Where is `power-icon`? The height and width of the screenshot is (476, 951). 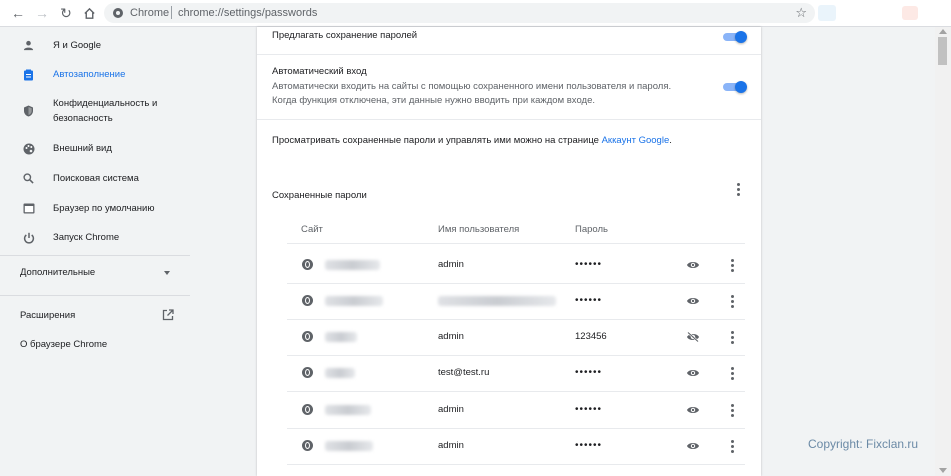
power-icon is located at coordinates (28, 237).